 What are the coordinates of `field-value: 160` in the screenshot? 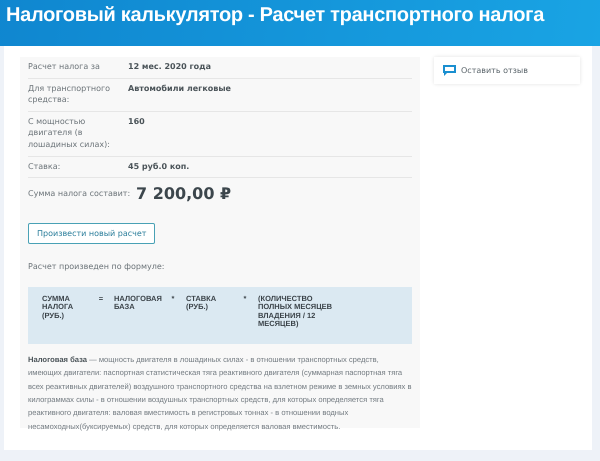 It's located at (136, 122).